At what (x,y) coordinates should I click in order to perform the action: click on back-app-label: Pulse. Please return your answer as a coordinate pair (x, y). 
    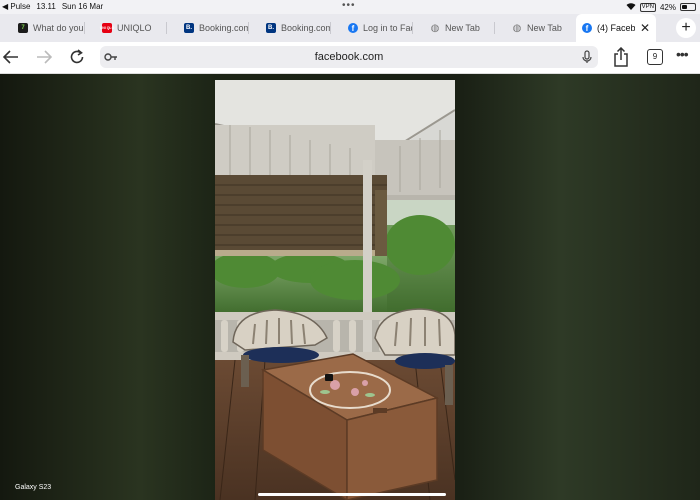
    Looking at the image, I should click on (20, 6).